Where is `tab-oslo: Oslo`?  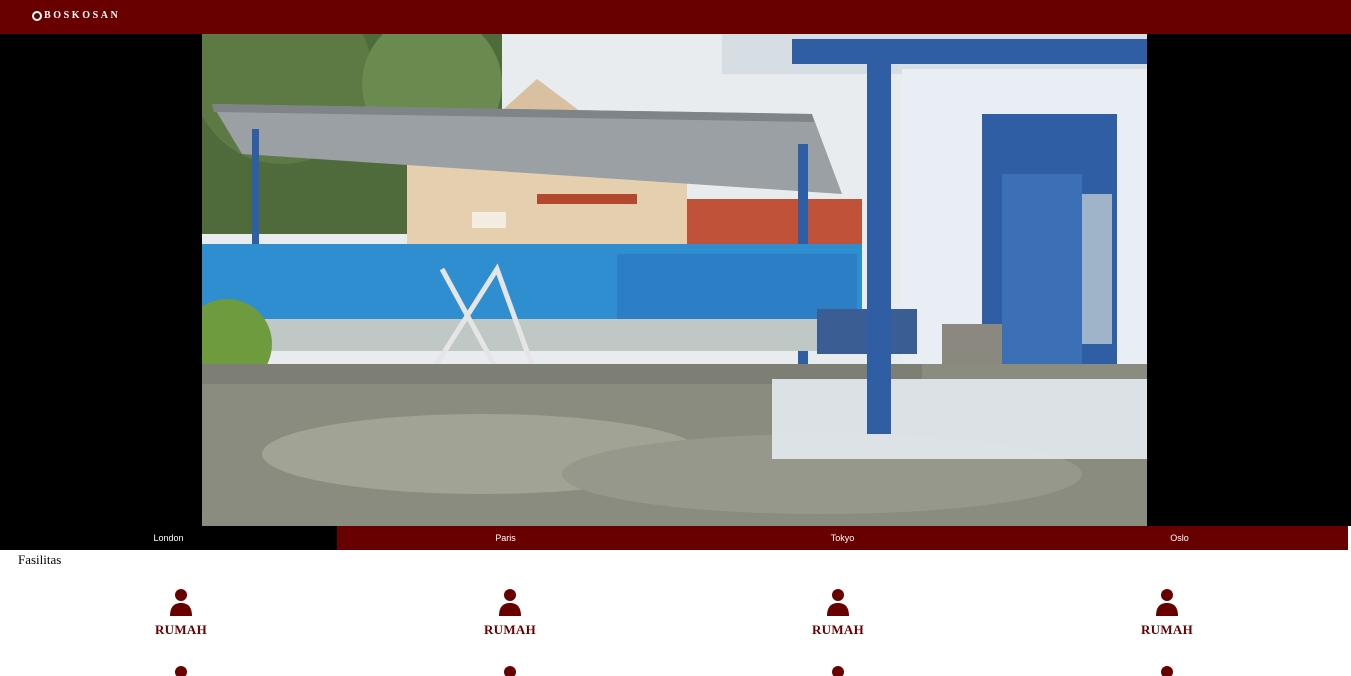
tab-oslo: Oslo is located at coordinates (1179, 538).